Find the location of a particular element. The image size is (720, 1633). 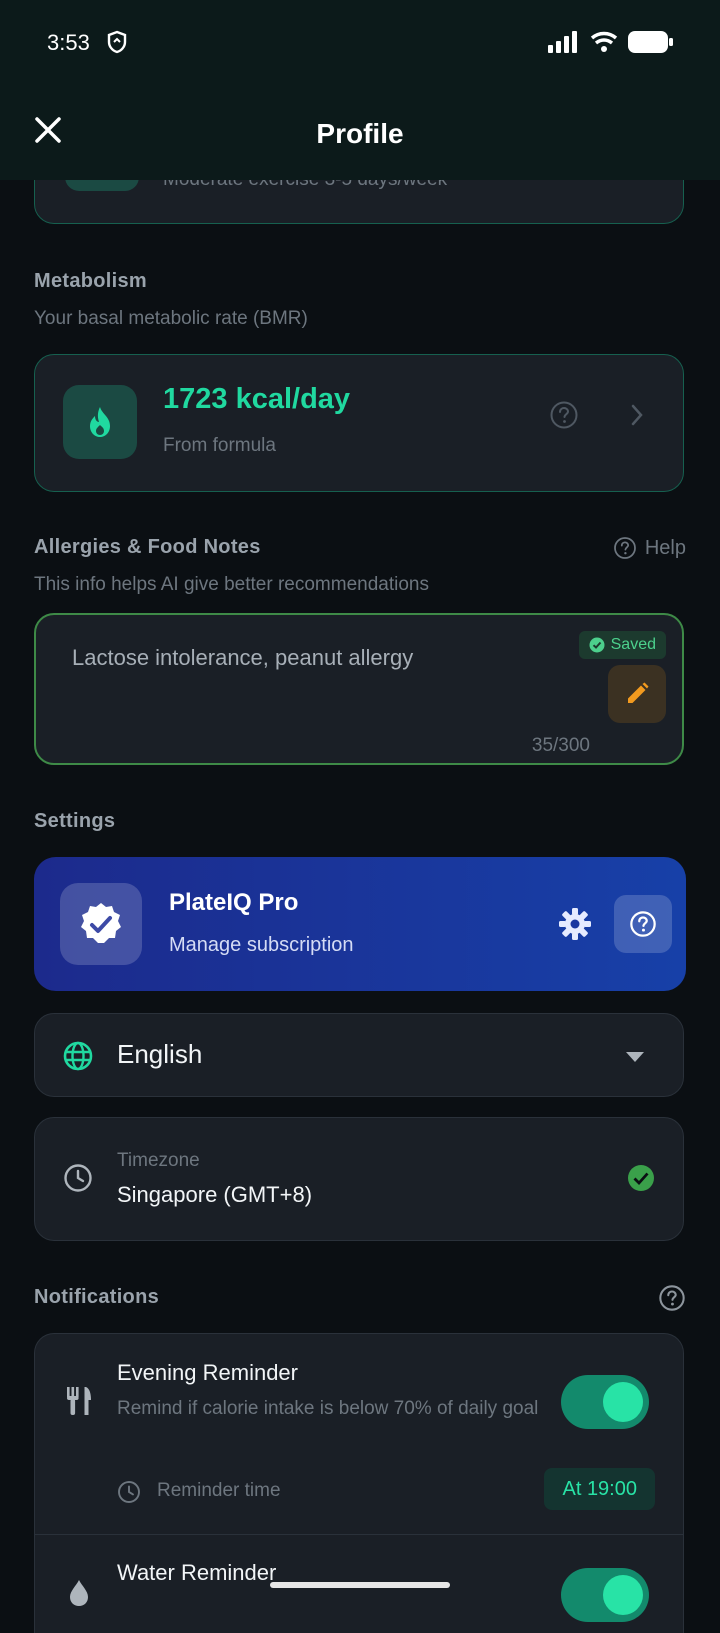

bmr-card: 1723 kcal/day From formula is located at coordinates (359, 423).